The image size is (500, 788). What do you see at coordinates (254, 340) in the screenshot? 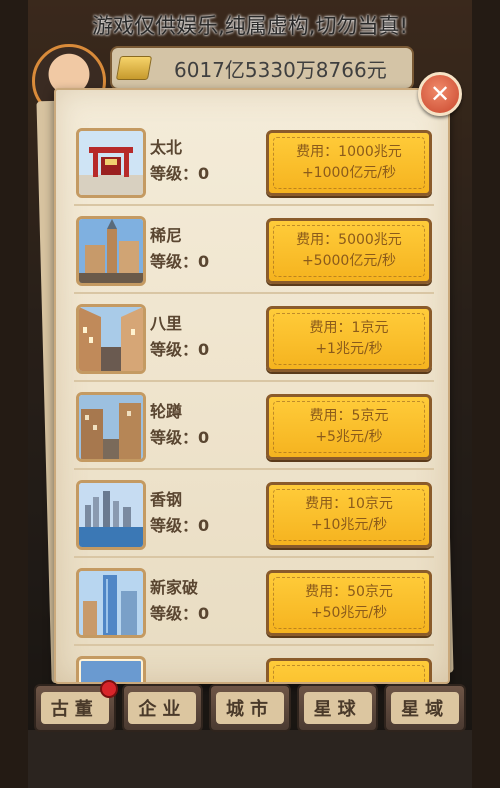
I see `list-item-city: 八里 等级：0 费用：1京元 +1兆元/秒` at bounding box center [254, 340].